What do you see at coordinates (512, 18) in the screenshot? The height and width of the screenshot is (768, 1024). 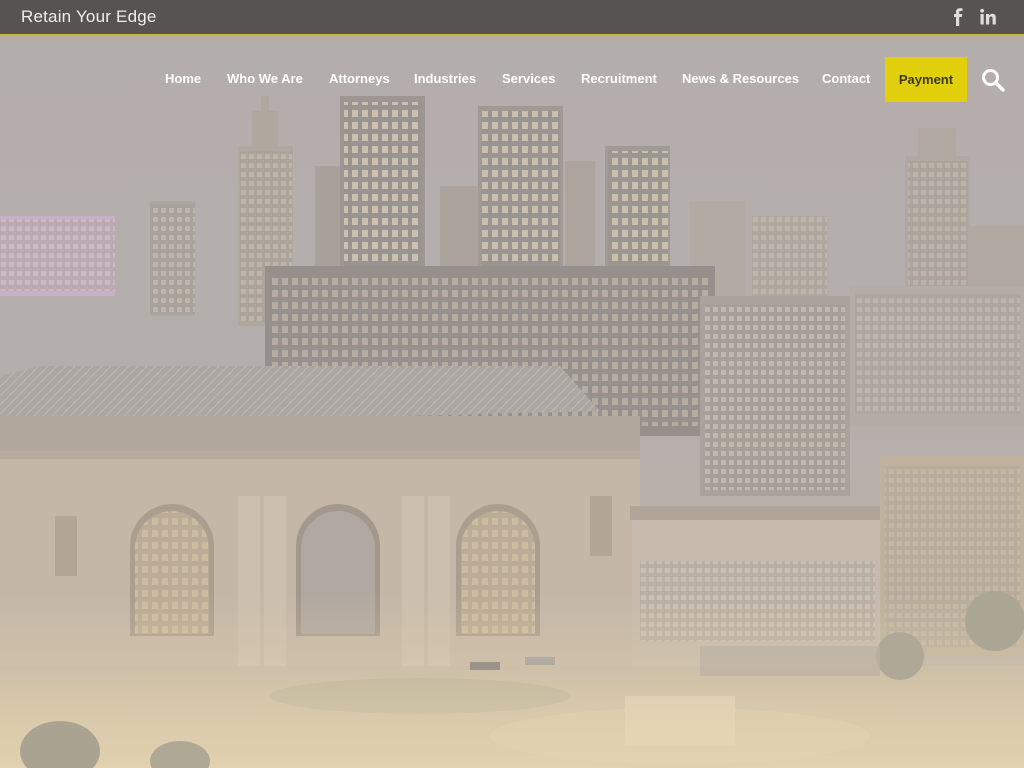 I see `top-bar: Retain Your Edge` at bounding box center [512, 18].